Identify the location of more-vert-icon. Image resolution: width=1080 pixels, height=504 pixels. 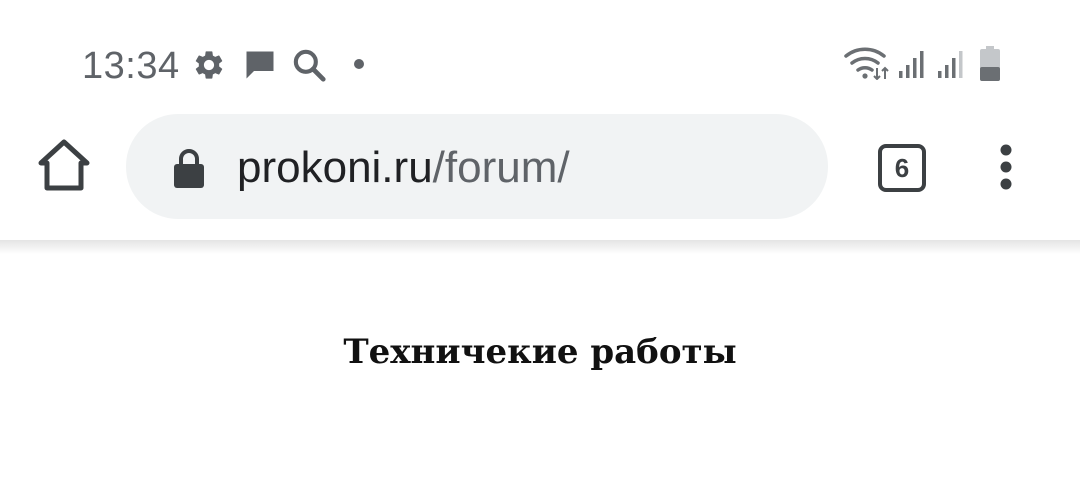
(1006, 167).